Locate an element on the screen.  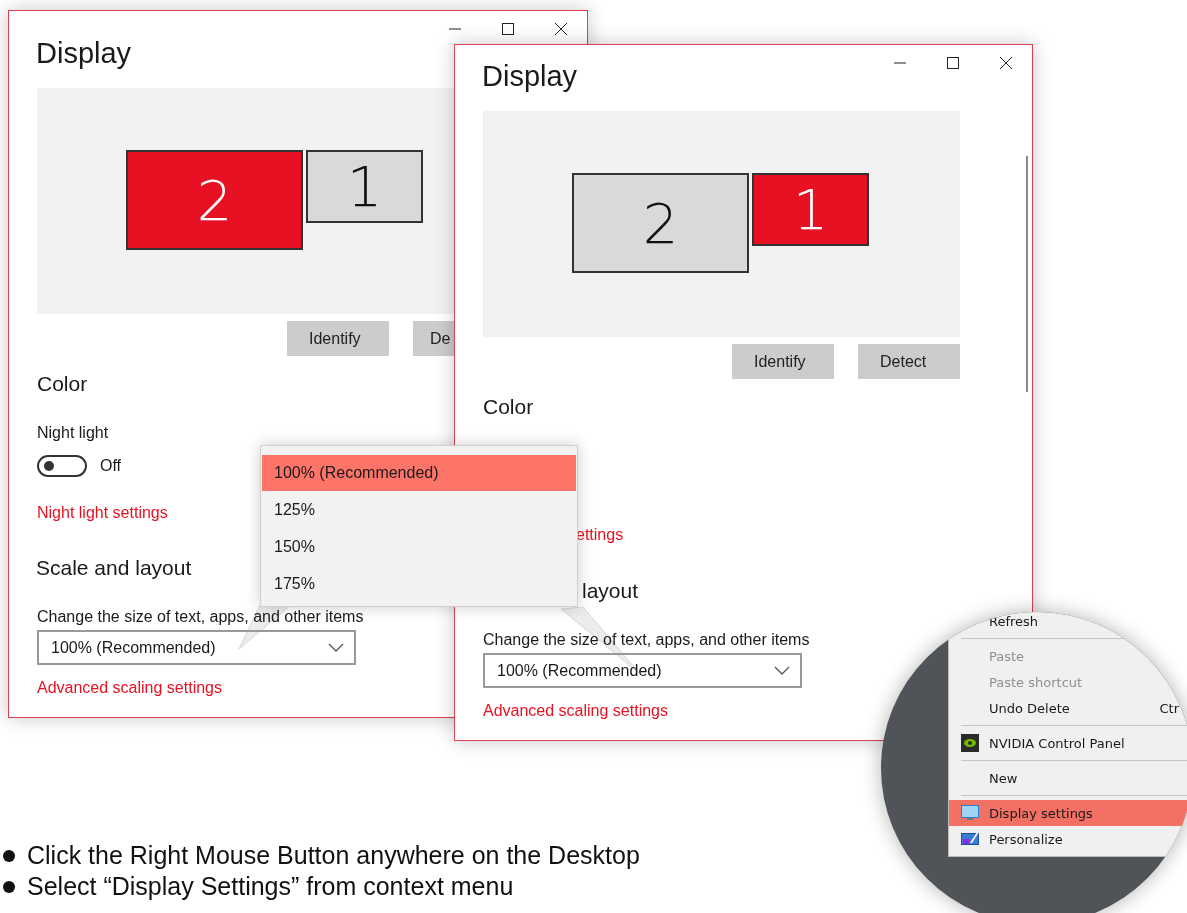
menu-item: Display settings is located at coordinates (1068, 813).